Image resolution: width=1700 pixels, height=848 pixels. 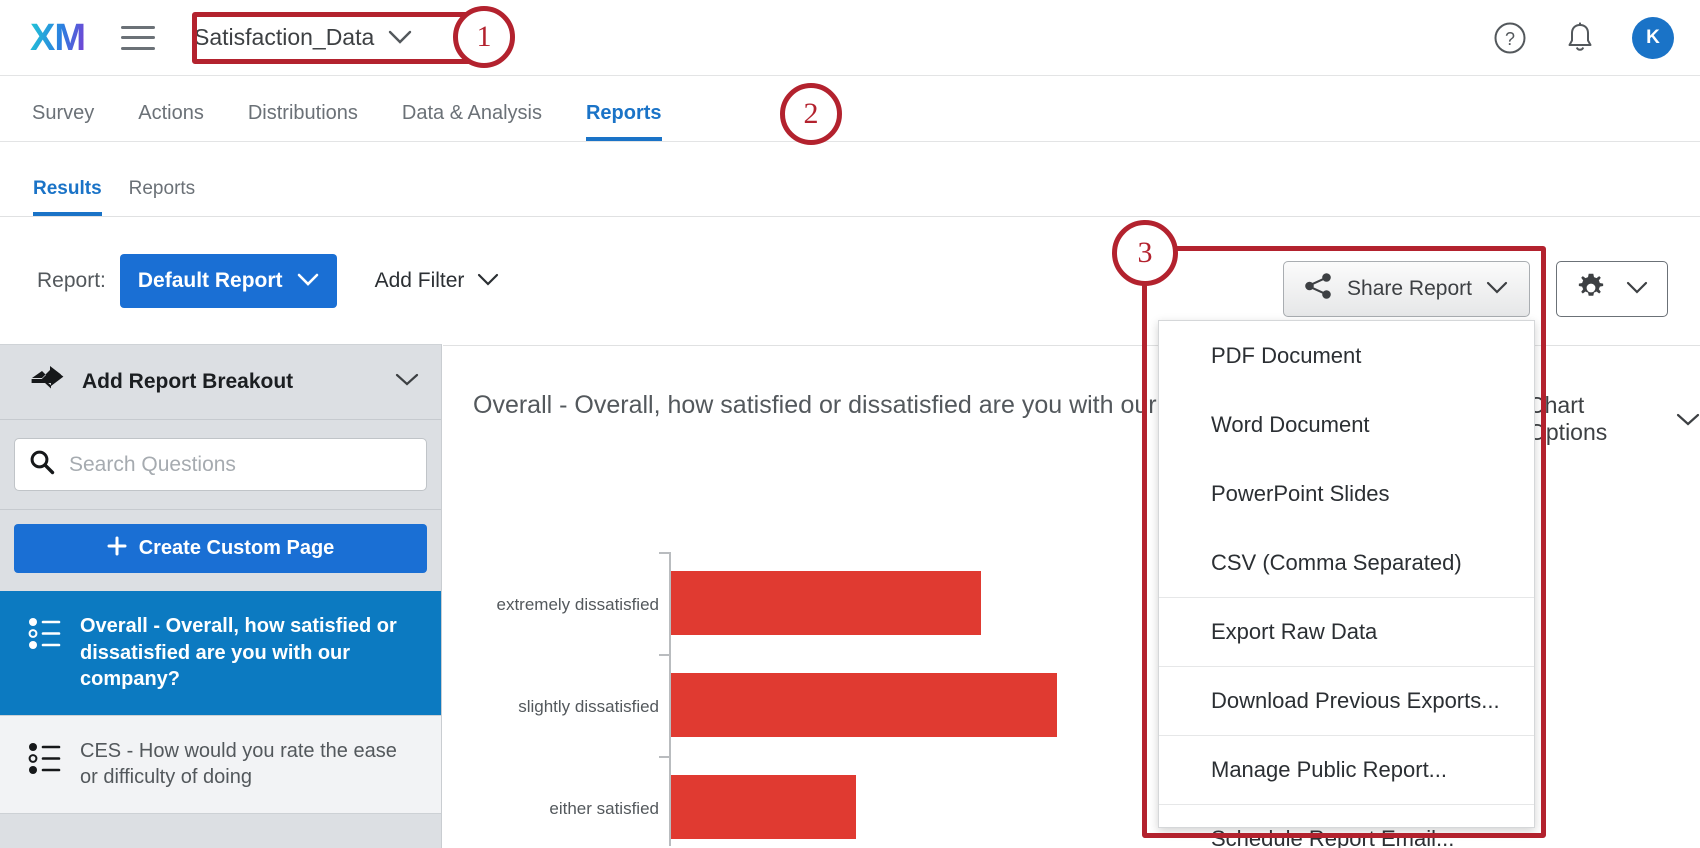 I want to click on menu-item-export-raw-data: Export Raw Data, so click(x=1346, y=631).